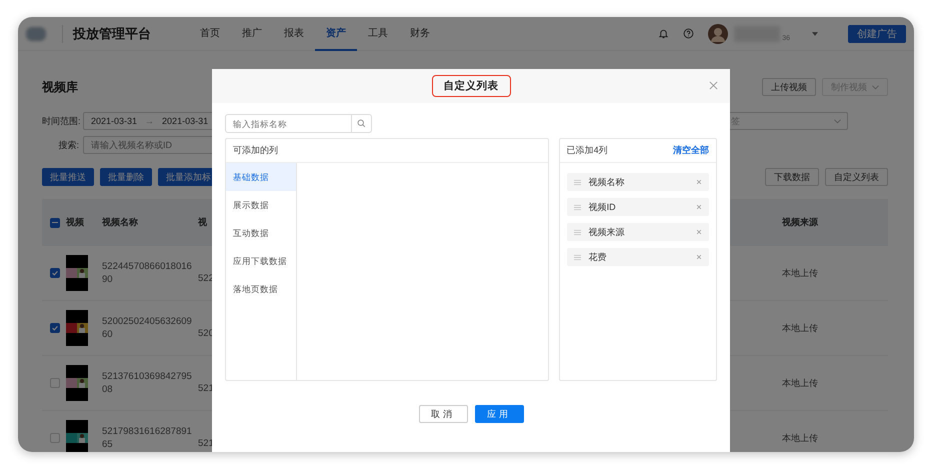 This screenshot has width=932, height=470. I want to click on bell-icon, so click(664, 33).